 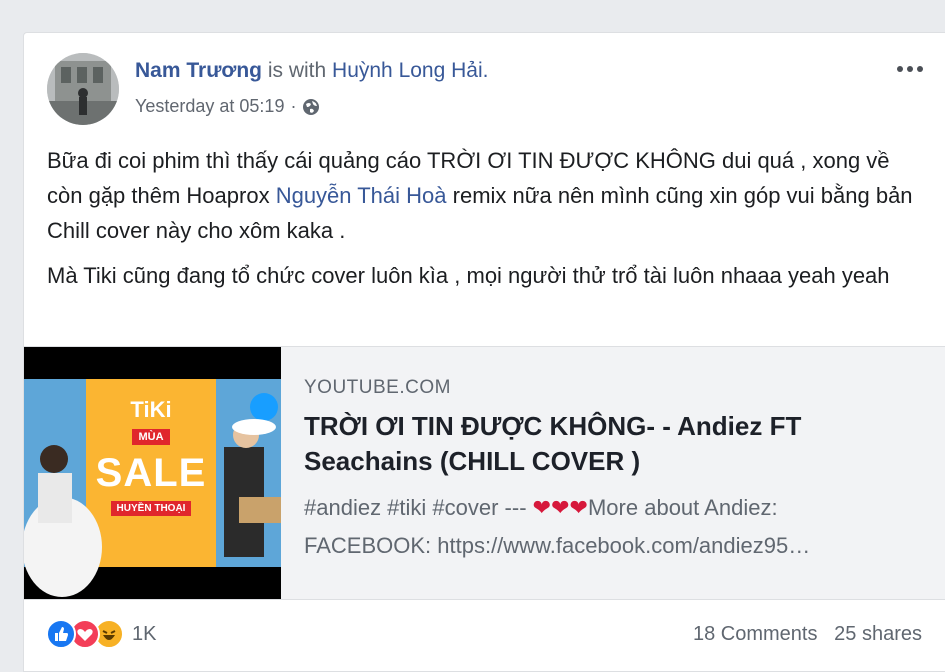 What do you see at coordinates (410, 70) in the screenshot?
I see `tagged-user-link: Huỳnh Long Hải.` at bounding box center [410, 70].